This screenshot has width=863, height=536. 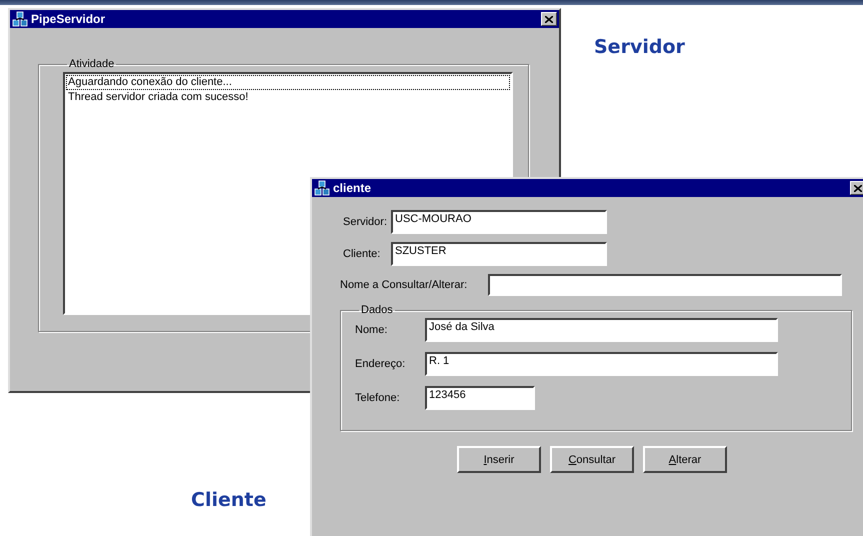 What do you see at coordinates (365, 222) in the screenshot?
I see `field-label: Servidor:` at bounding box center [365, 222].